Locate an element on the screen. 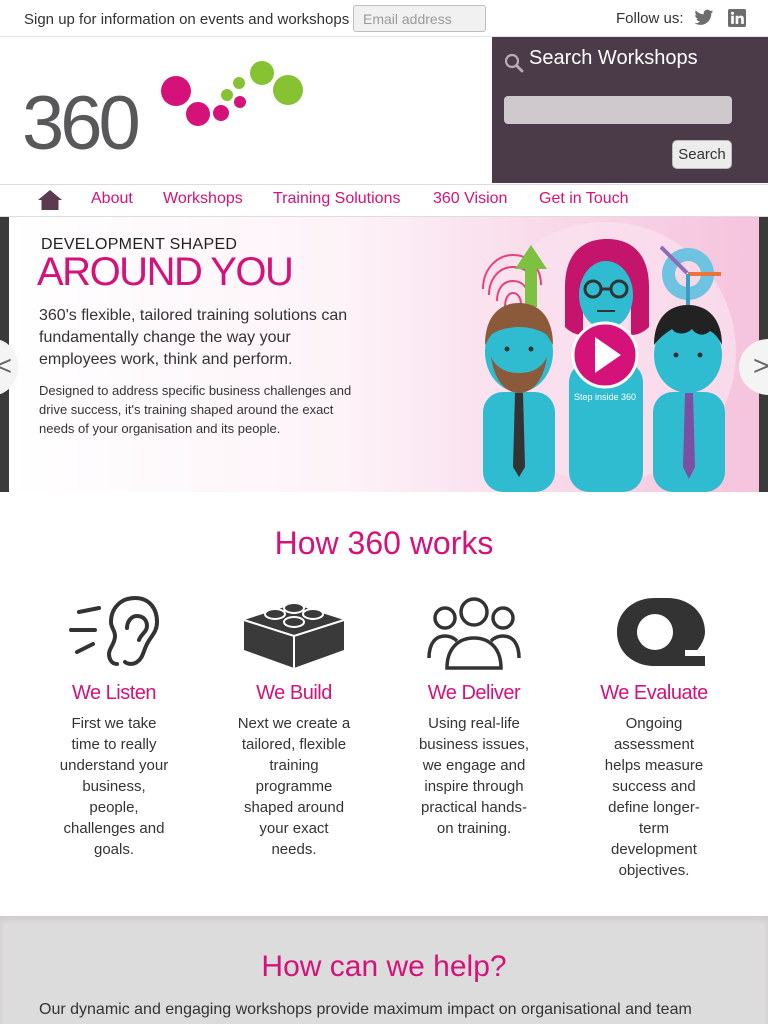 The width and height of the screenshot is (768, 1024). search-panel-title: Search Workshops is located at coordinates (613, 58).